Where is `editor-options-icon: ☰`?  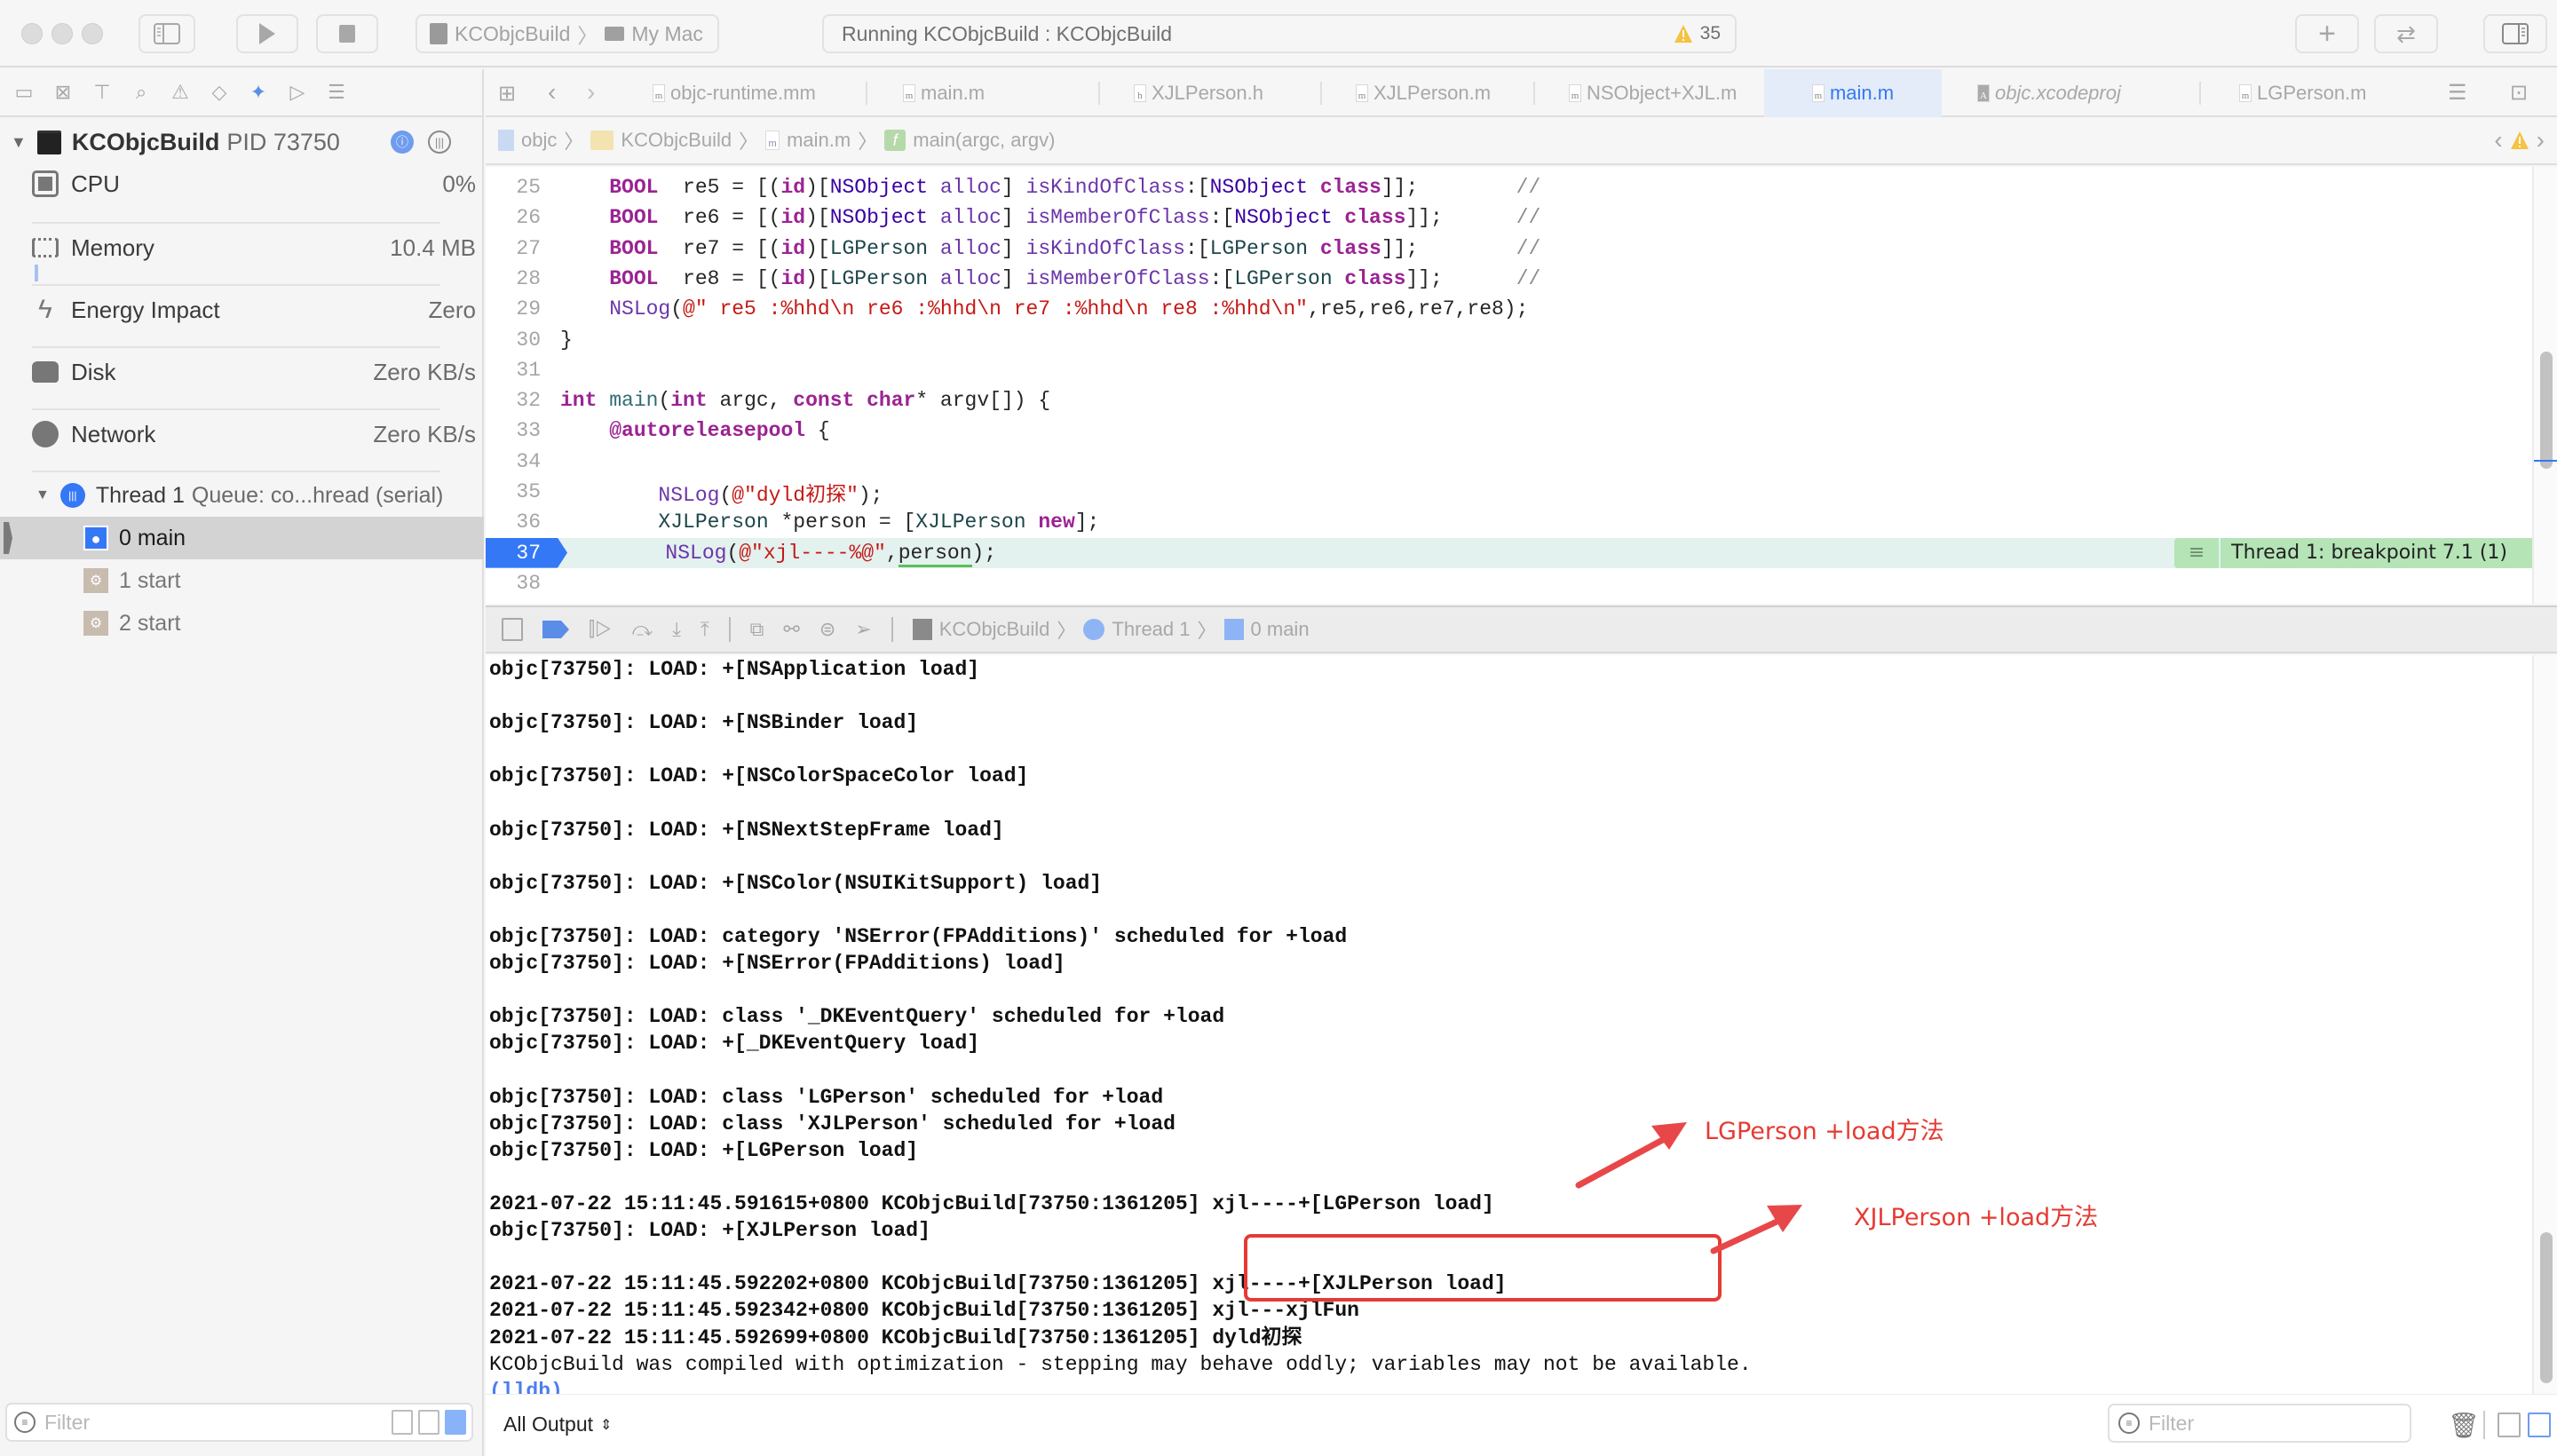 editor-options-icon: ☰ is located at coordinates (2457, 93).